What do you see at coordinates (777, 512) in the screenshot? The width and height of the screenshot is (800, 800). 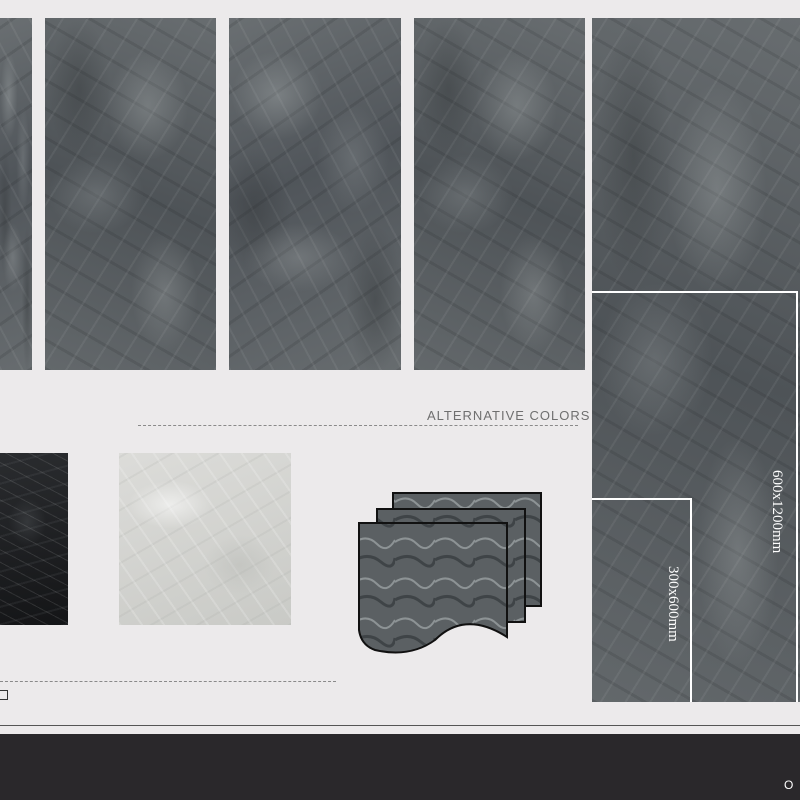 I see `size-label-large: 600x1200mm` at bounding box center [777, 512].